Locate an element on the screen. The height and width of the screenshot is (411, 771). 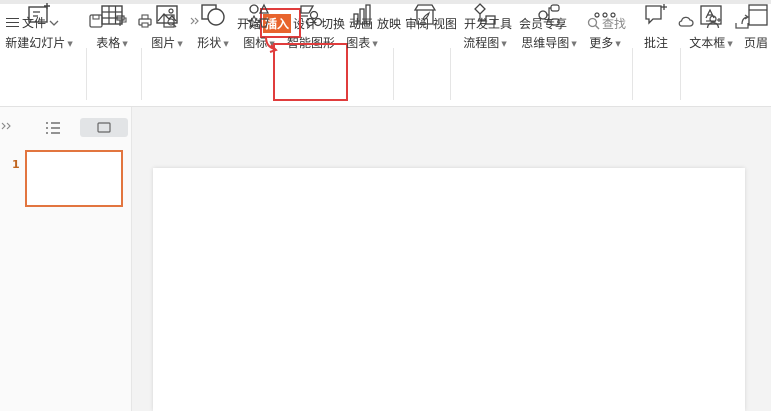
mindmap-button: 思维导图 ▼ is located at coordinates (549, 31).